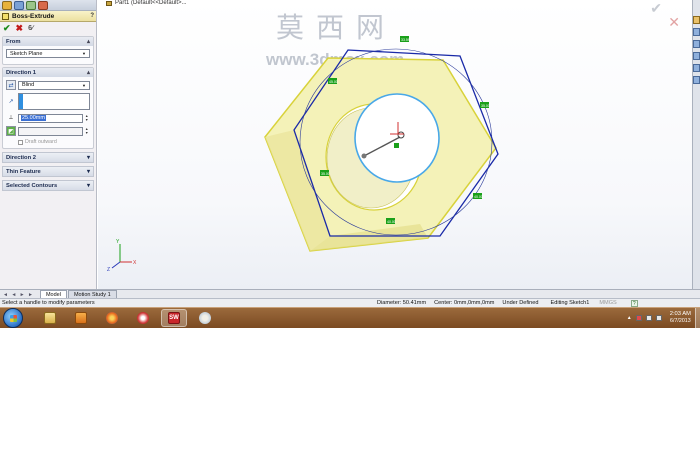 The width and height of the screenshot is (700, 465). I want to click on dimension-label: 33.59, so click(405, 40).